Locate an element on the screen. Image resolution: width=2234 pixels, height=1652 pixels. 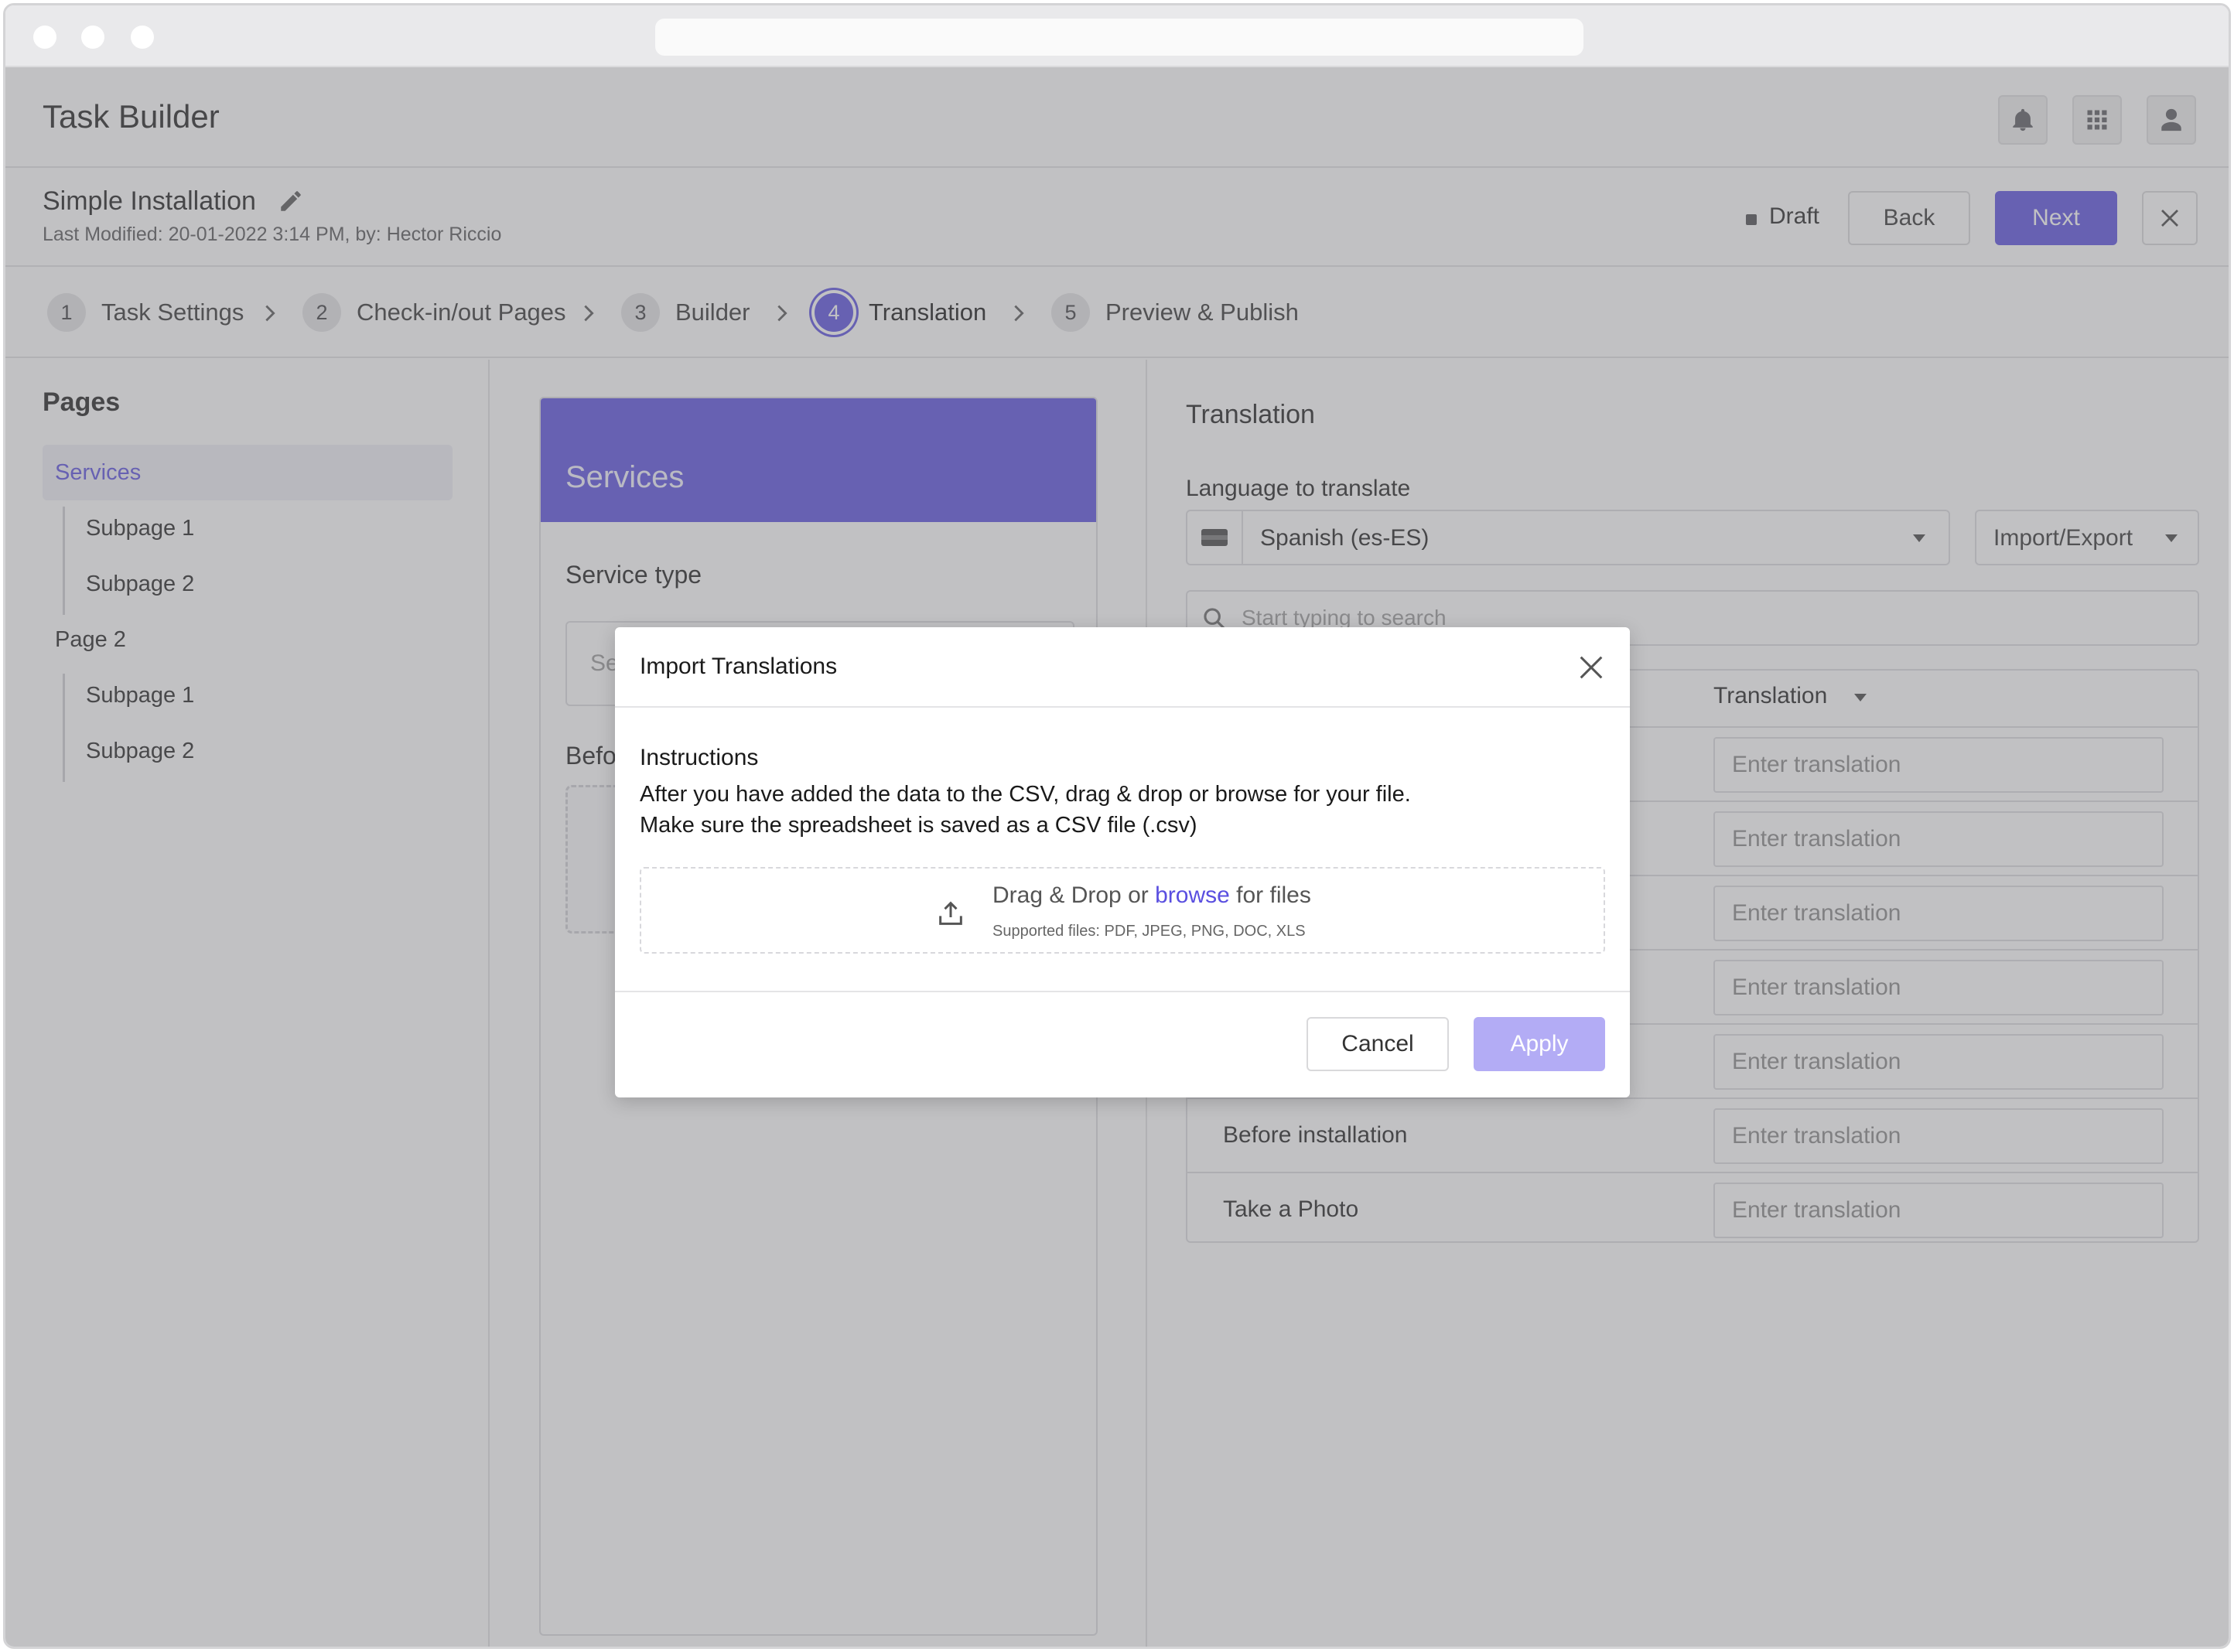
apply-button: Apply is located at coordinates (1539, 1044).